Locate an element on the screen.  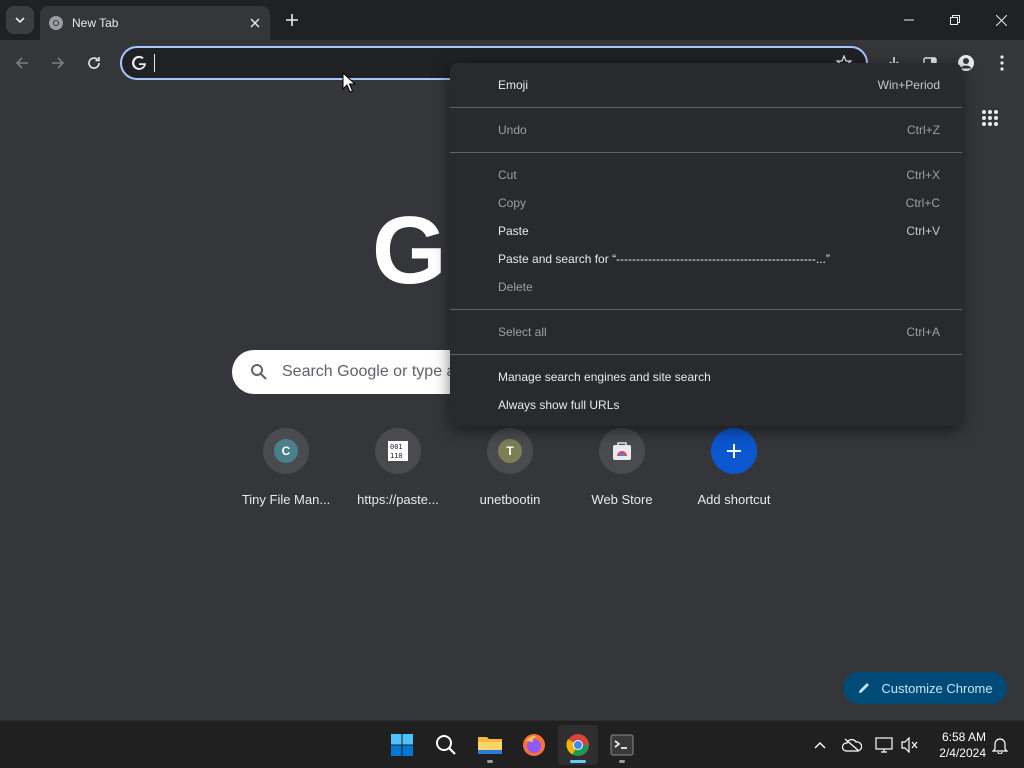
shortcut-icon-bg is located at coordinates (622, 451).